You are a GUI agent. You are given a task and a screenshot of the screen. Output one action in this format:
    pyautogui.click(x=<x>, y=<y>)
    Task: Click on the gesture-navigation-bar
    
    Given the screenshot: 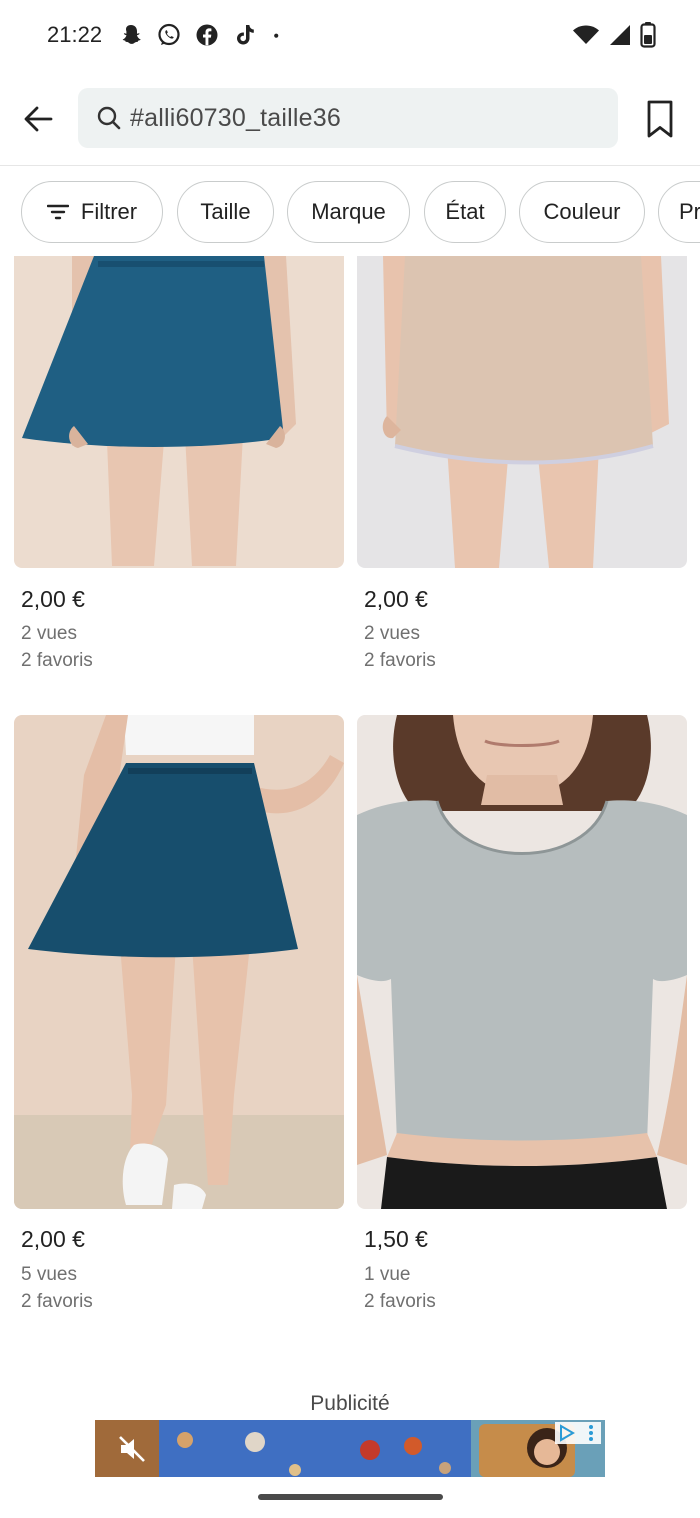 What is the action you would take?
    pyautogui.click(x=350, y=1497)
    